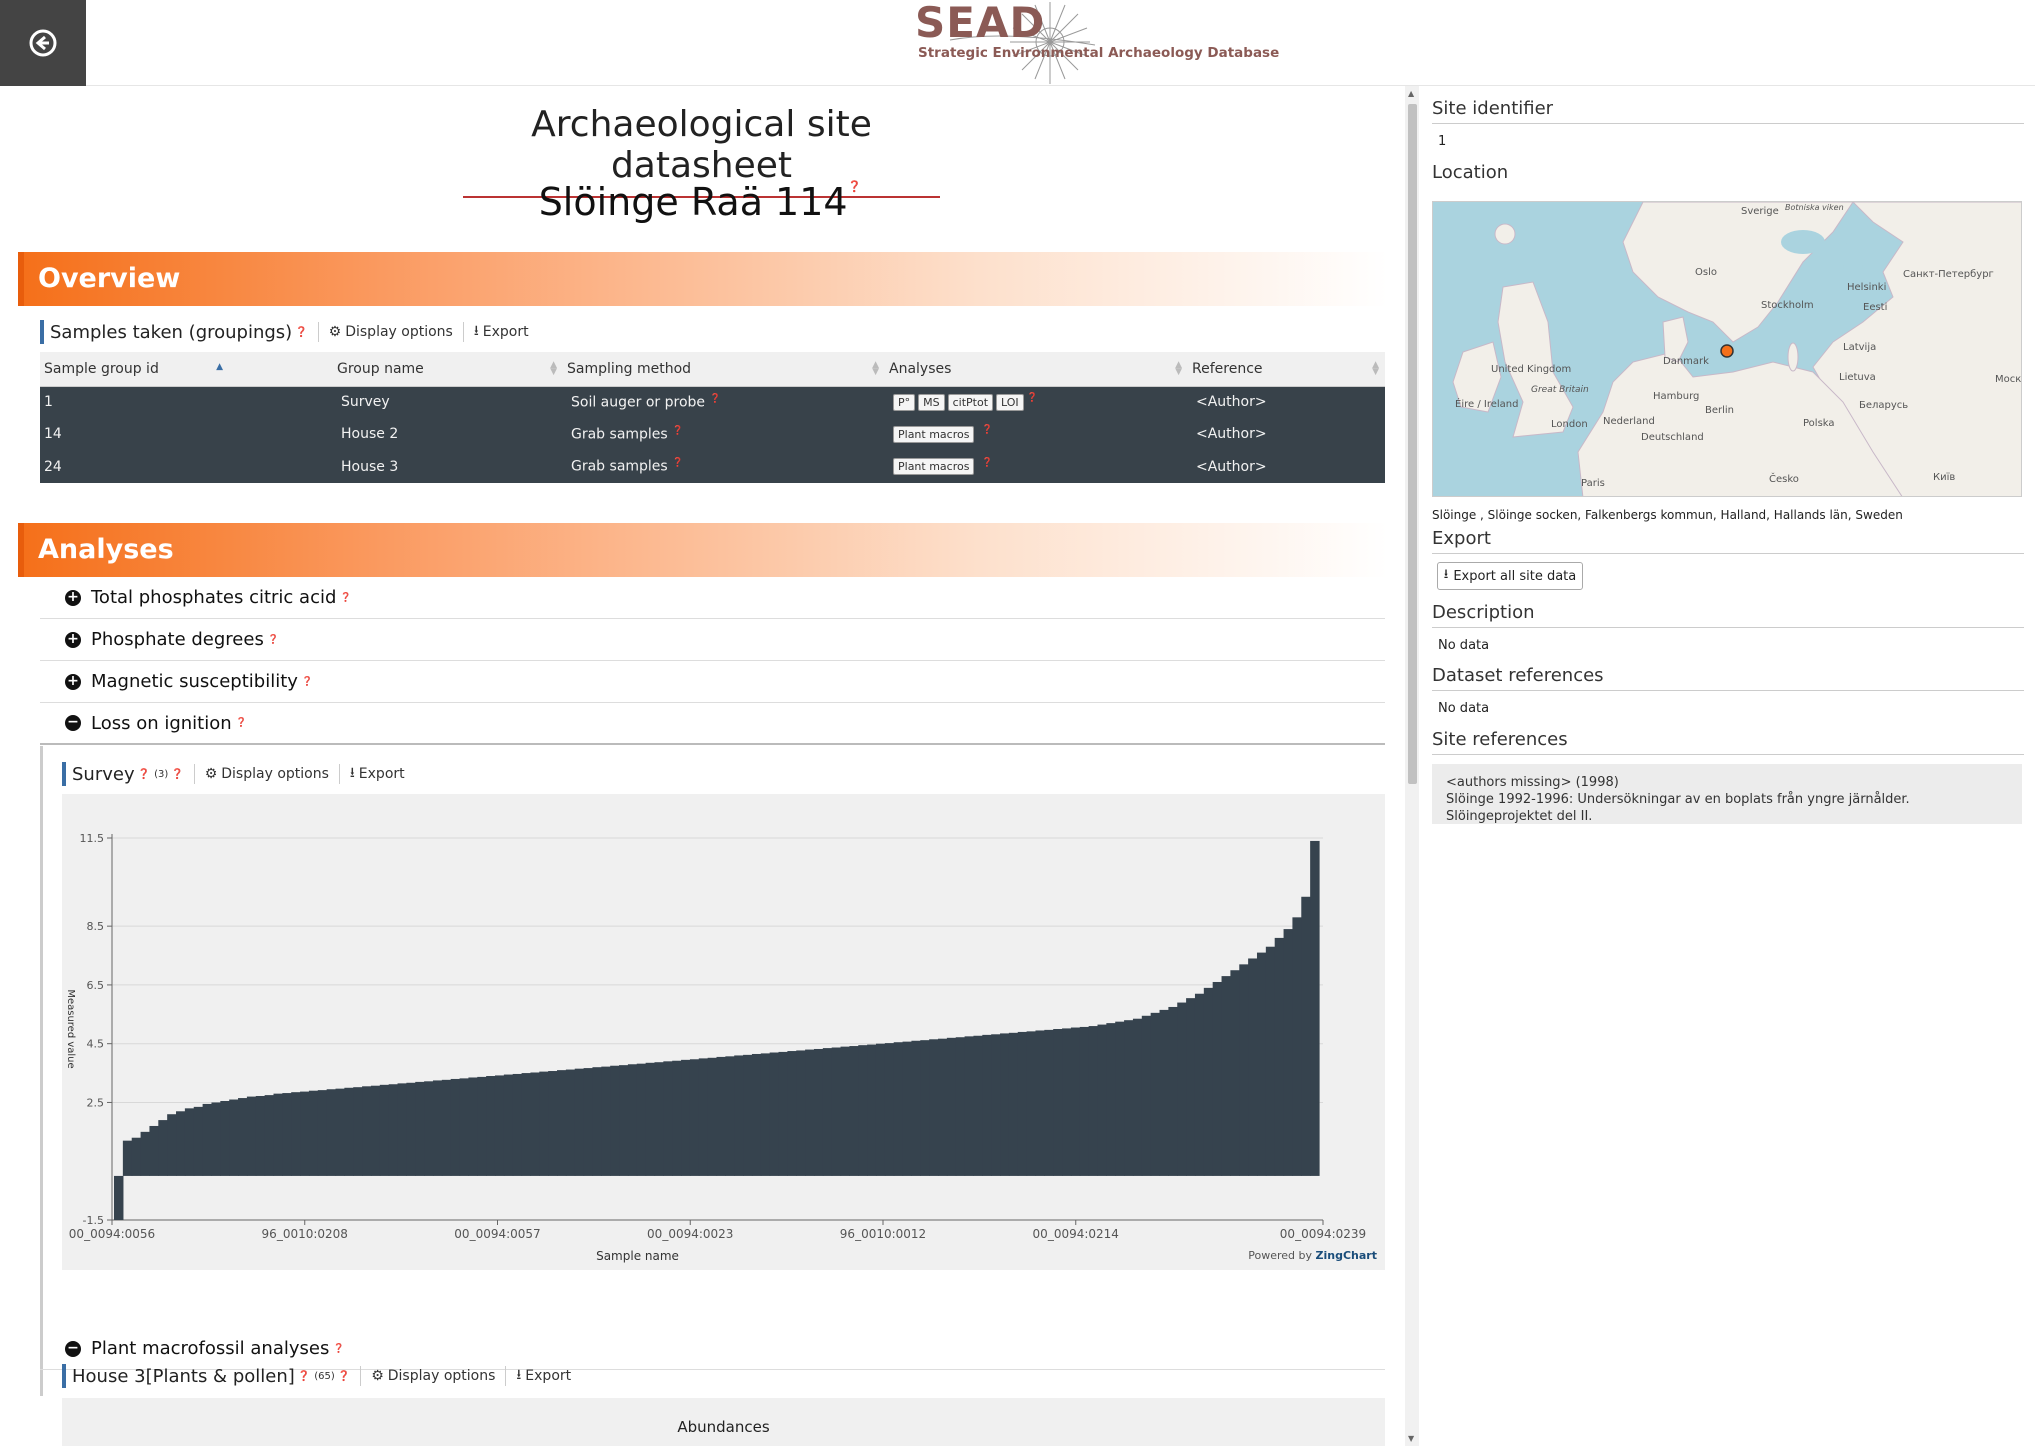 This screenshot has width=2035, height=1446. I want to click on map-label: Stockholm, so click(1787, 305).